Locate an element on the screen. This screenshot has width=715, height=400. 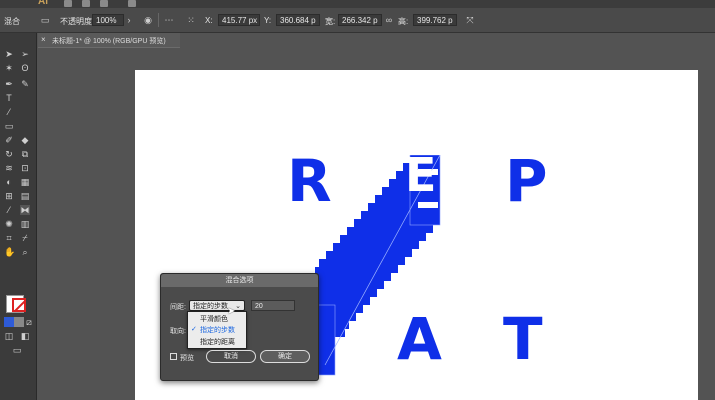
align-icon: ⋯ is located at coordinates (169, 20).